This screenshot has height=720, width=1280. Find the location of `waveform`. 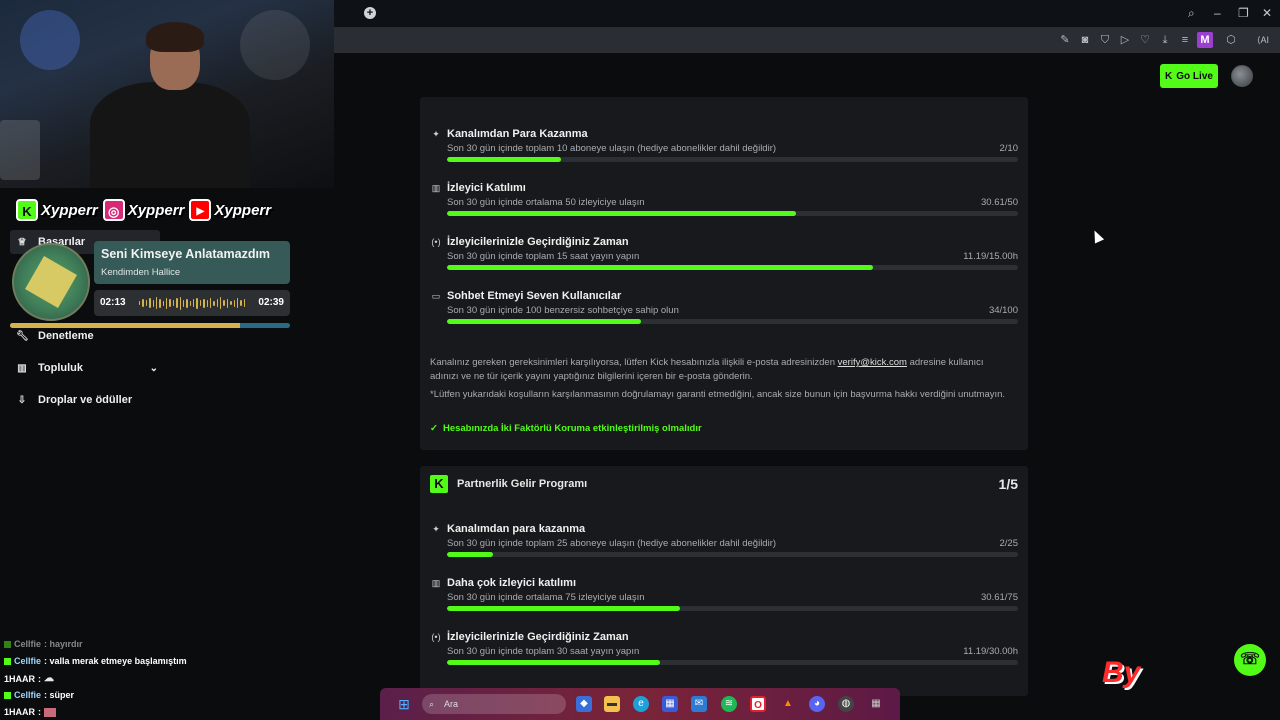

waveform is located at coordinates (192, 303).